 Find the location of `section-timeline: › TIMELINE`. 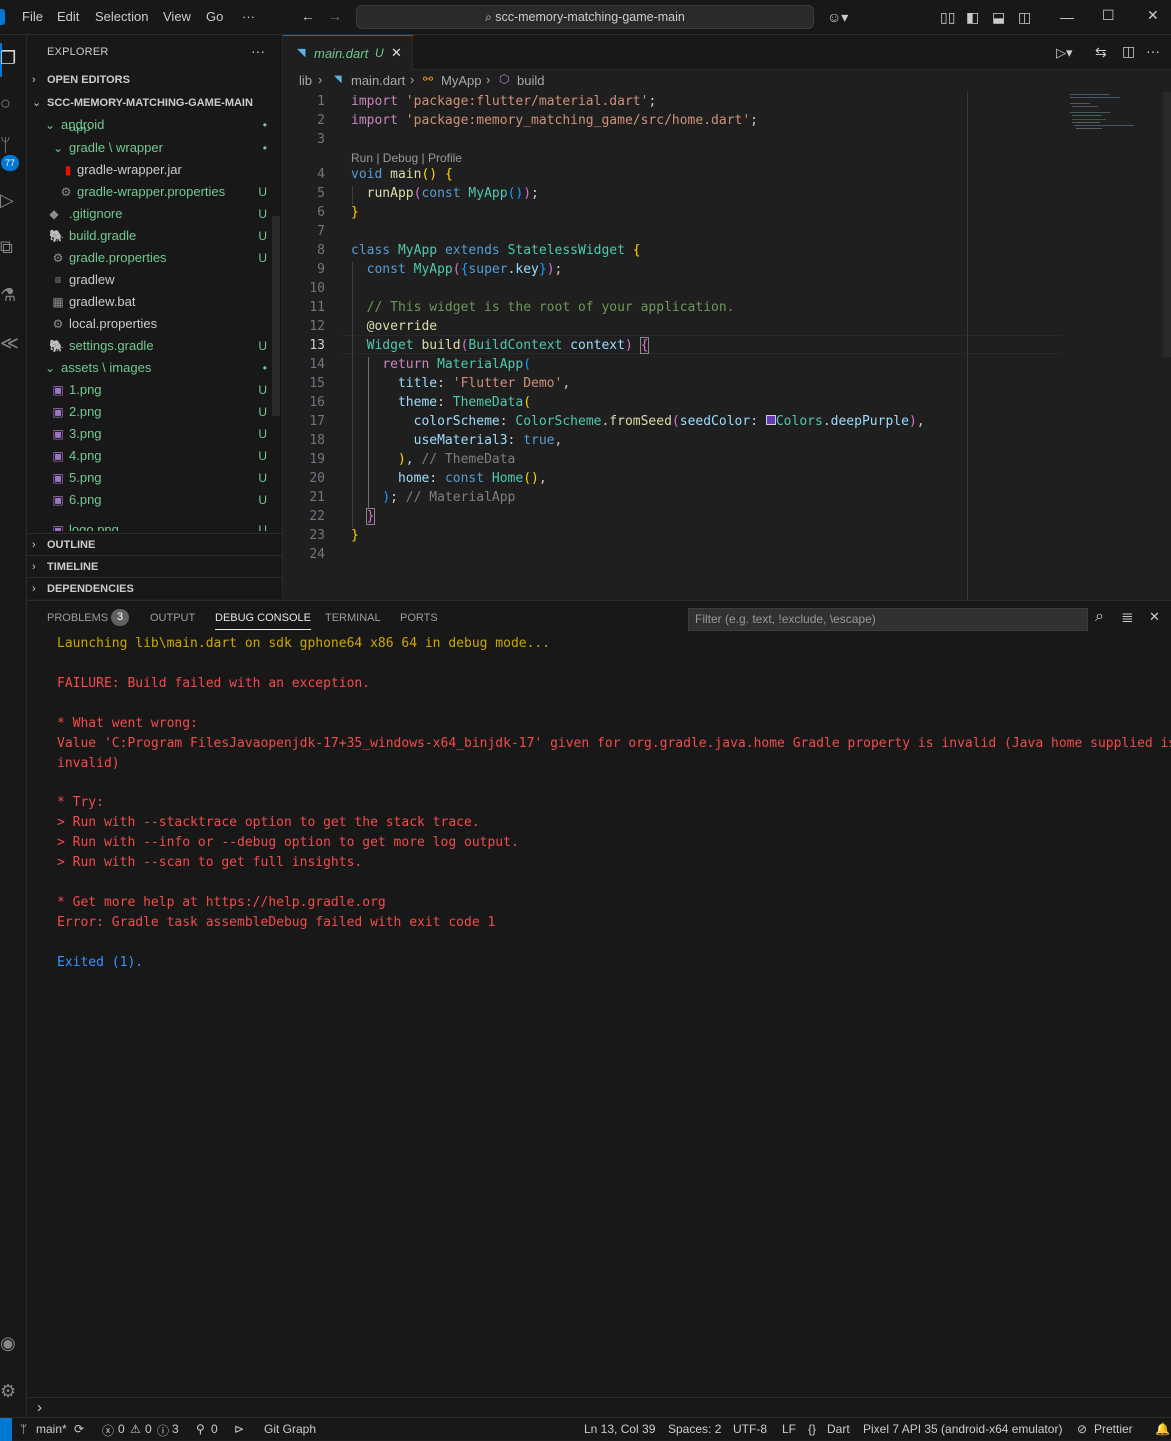

section-timeline: › TIMELINE is located at coordinates (154, 566).